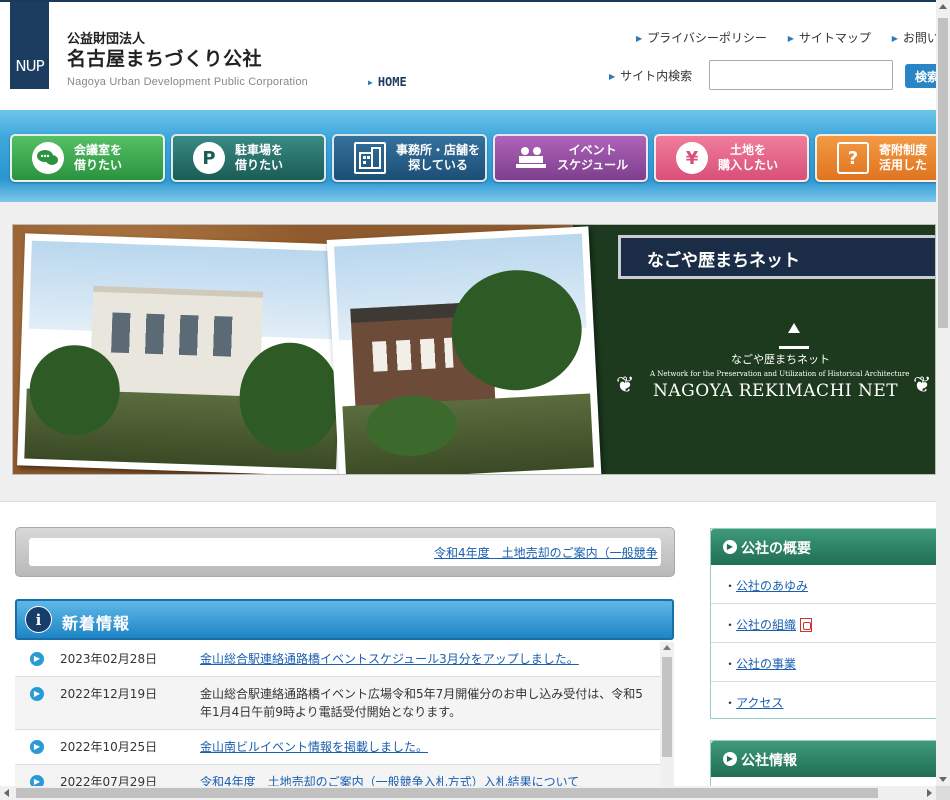 This screenshot has height=800, width=950. What do you see at coordinates (759, 703) in the screenshot?
I see `access-link: アクセス` at bounding box center [759, 703].